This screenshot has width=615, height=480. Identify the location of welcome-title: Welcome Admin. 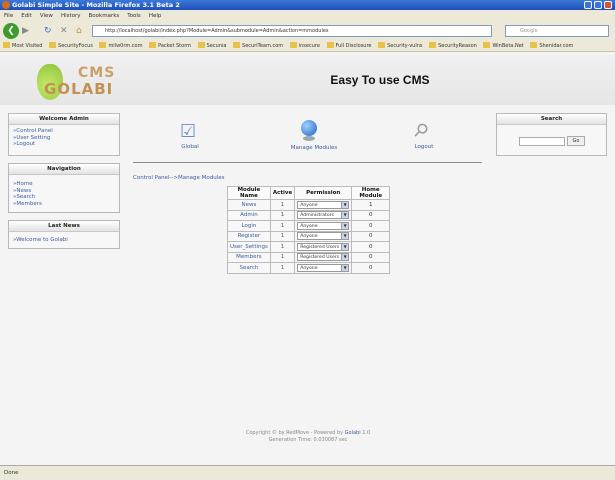
(64, 119).